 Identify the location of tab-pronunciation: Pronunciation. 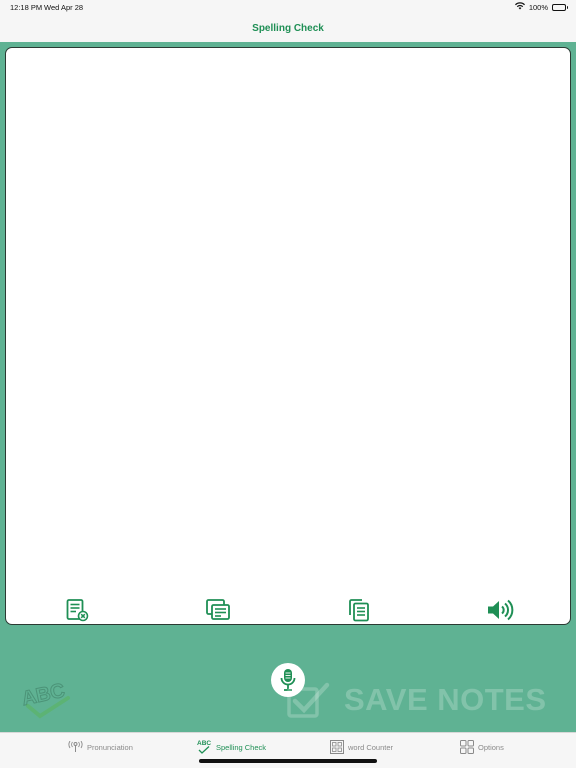
(100, 747).